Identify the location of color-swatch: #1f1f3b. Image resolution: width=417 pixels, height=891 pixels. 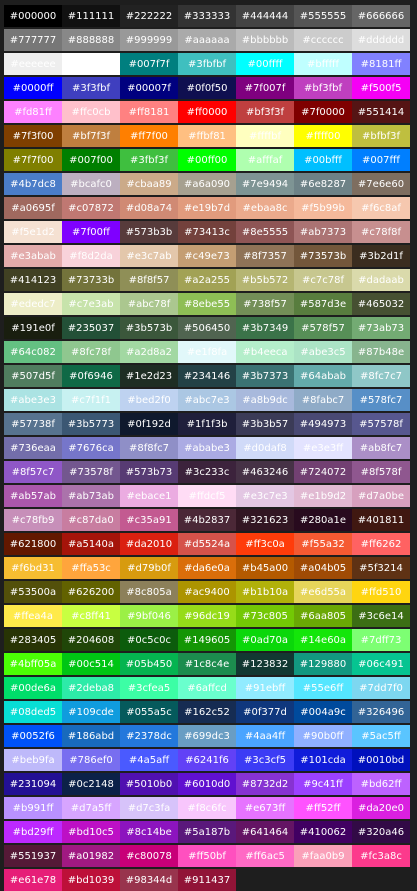
(207, 424).